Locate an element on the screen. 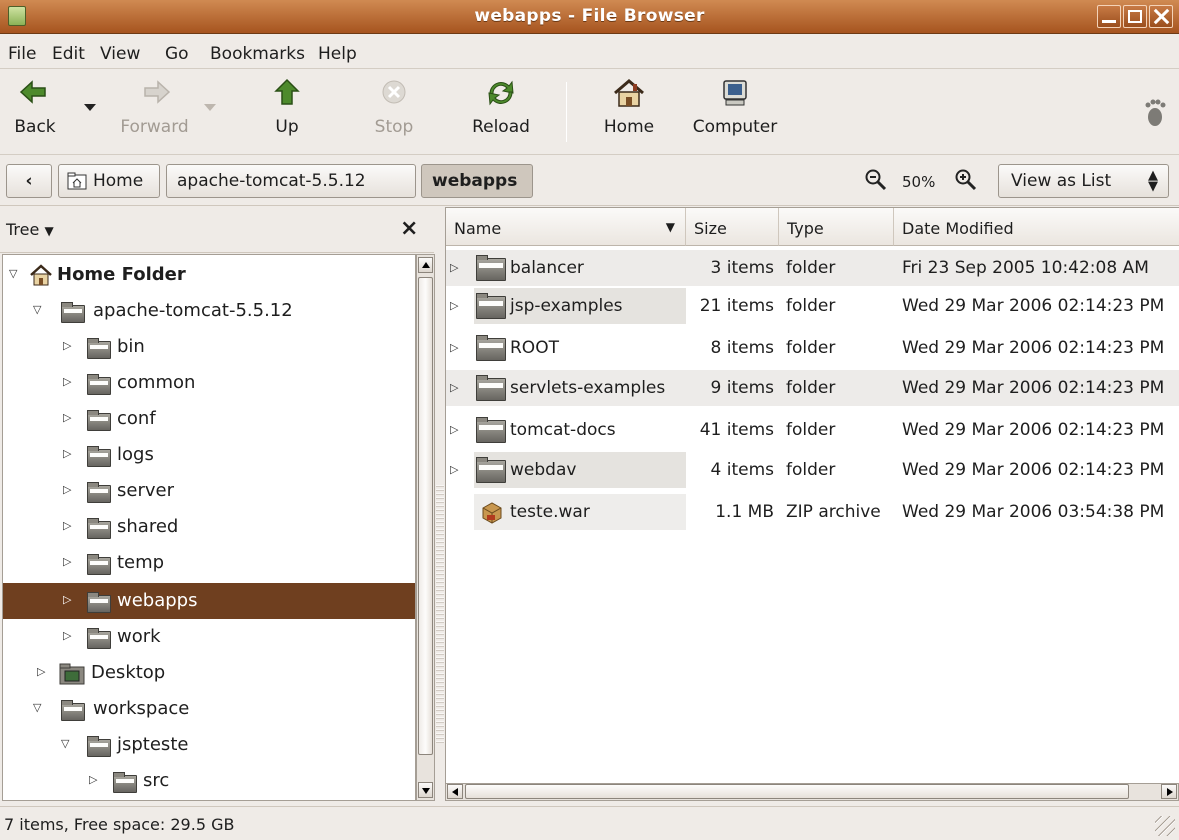 This screenshot has width=1179, height=840. zoom-in-button is located at coordinates (966, 180).